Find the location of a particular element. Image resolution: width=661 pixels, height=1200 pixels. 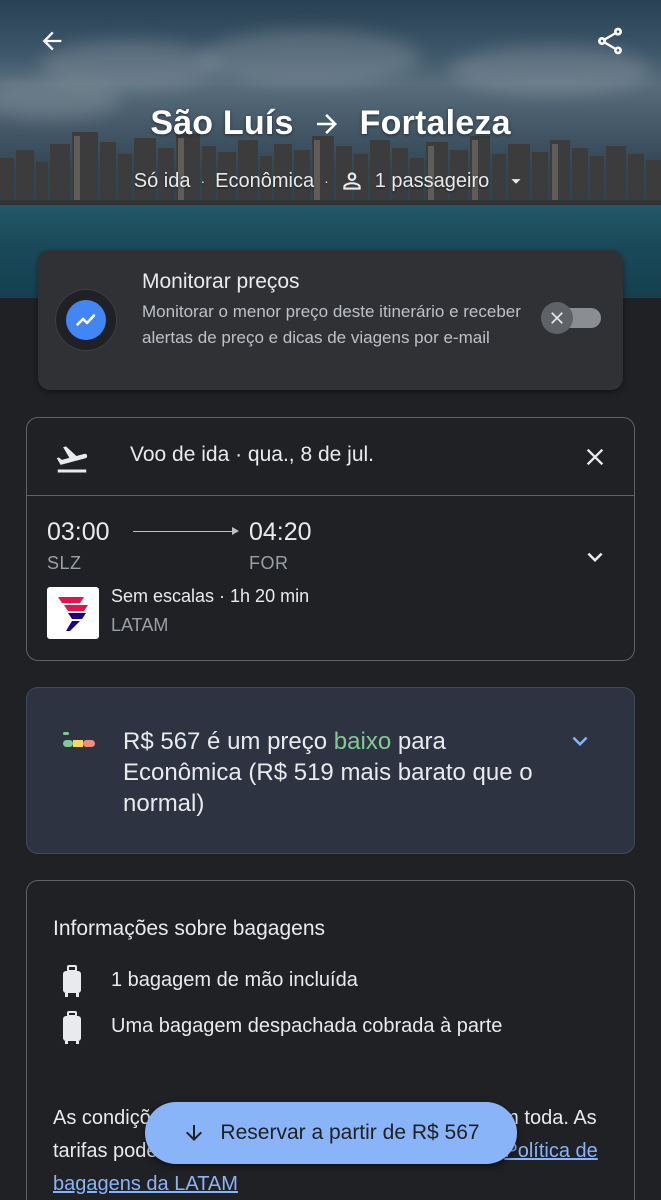

trending-icon is located at coordinates (86, 320).